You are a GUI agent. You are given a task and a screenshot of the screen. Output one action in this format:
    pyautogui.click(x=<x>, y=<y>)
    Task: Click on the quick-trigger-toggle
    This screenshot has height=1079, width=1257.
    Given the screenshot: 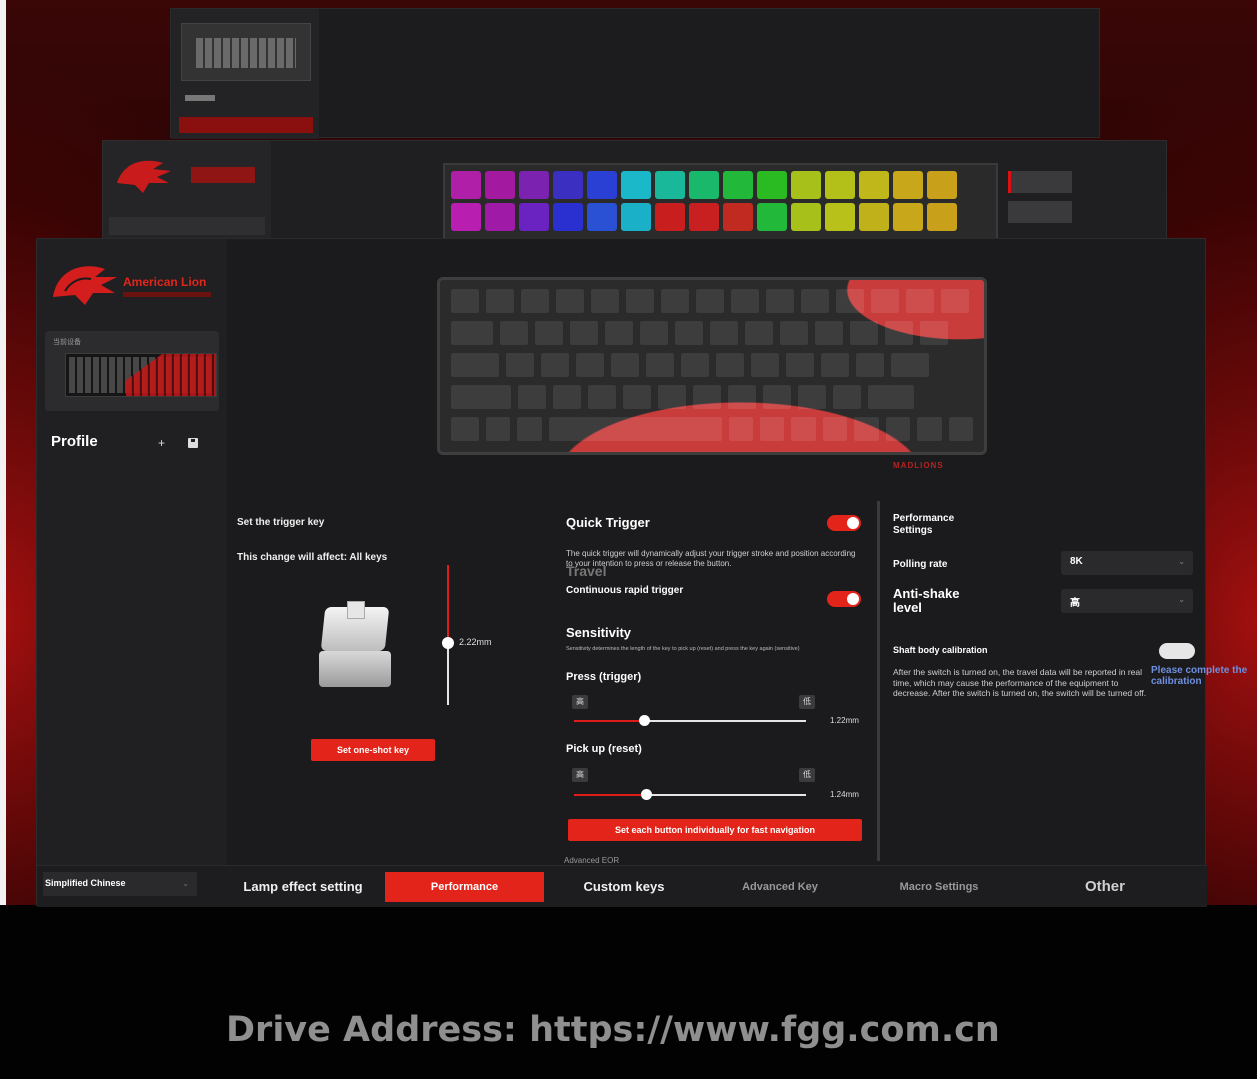 What is the action you would take?
    pyautogui.click(x=844, y=523)
    